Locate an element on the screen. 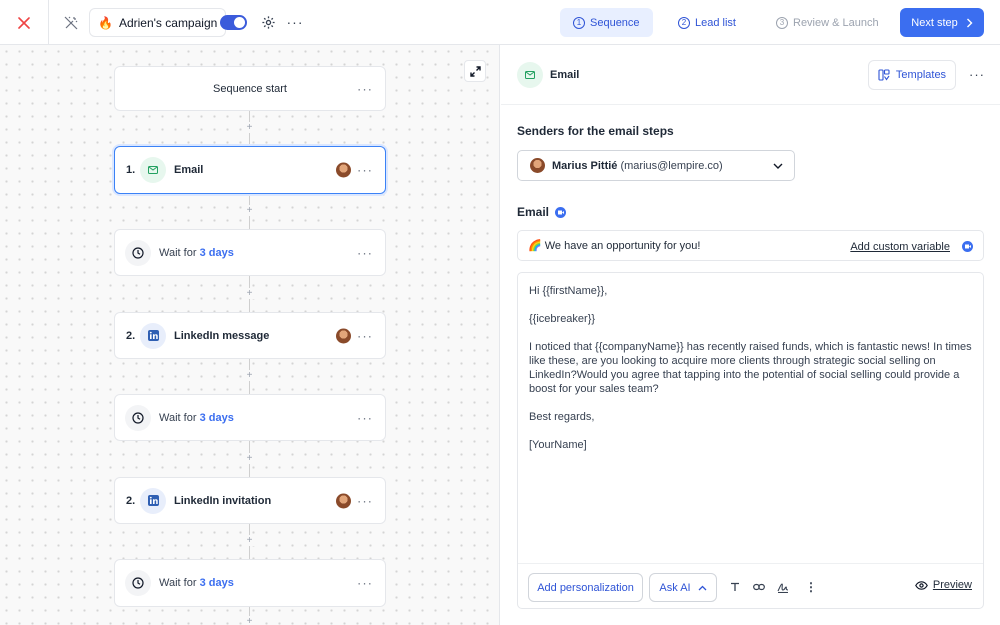 This screenshot has width=1000, height=625. next-step-label: Next step is located at coordinates (934, 22).